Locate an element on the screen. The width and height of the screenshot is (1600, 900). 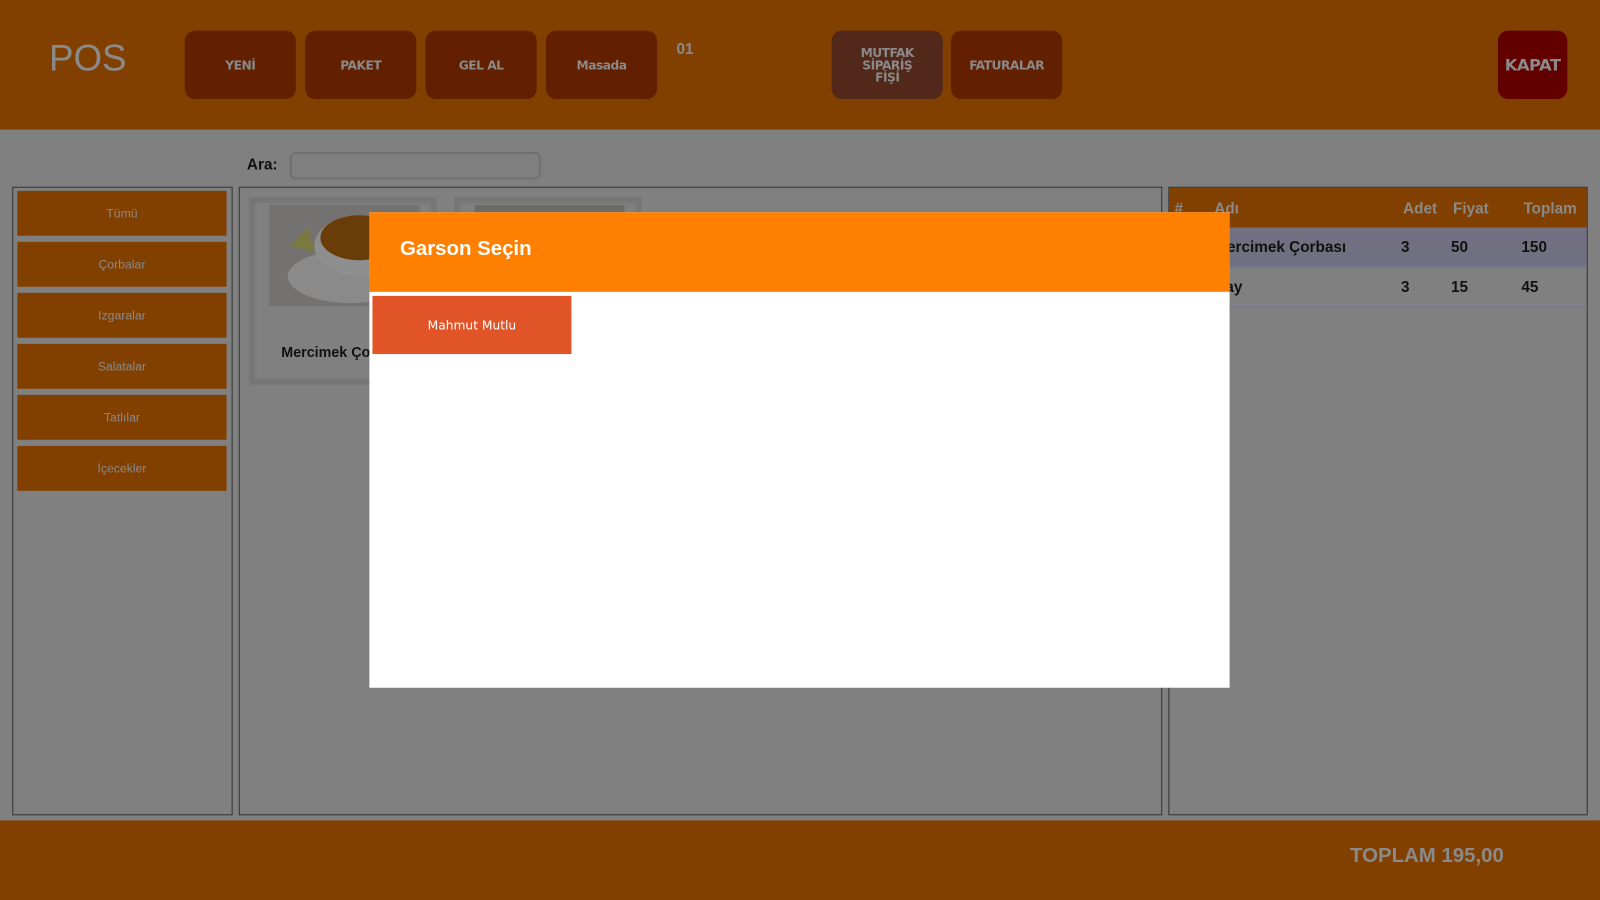
search-input is located at coordinates (415, 166).